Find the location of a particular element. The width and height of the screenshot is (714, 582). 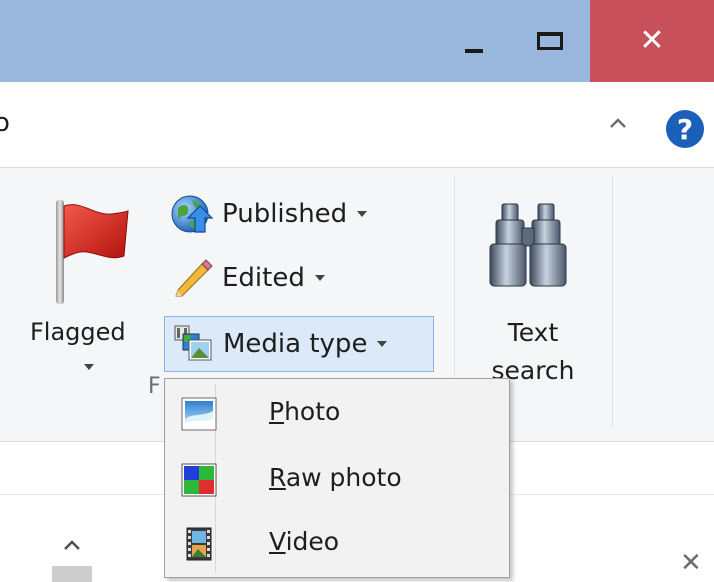

minimize-button is located at coordinates (474, 41).